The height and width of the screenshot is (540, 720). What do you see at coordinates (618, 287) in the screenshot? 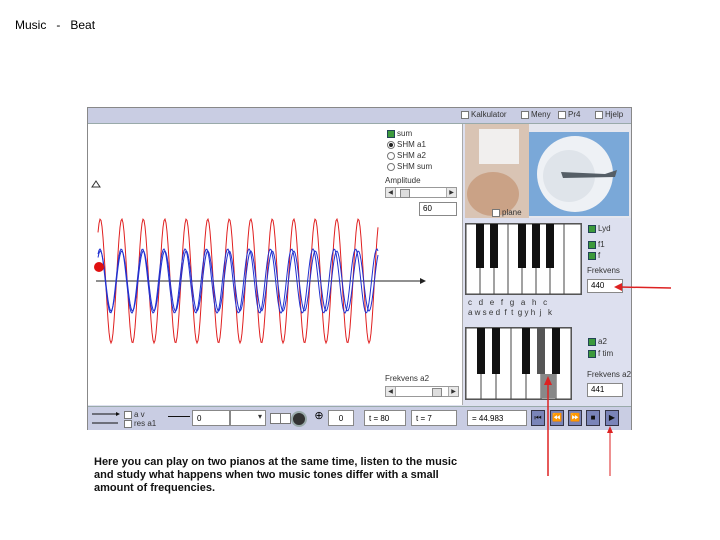
I see `arrow-left-icon` at bounding box center [618, 287].